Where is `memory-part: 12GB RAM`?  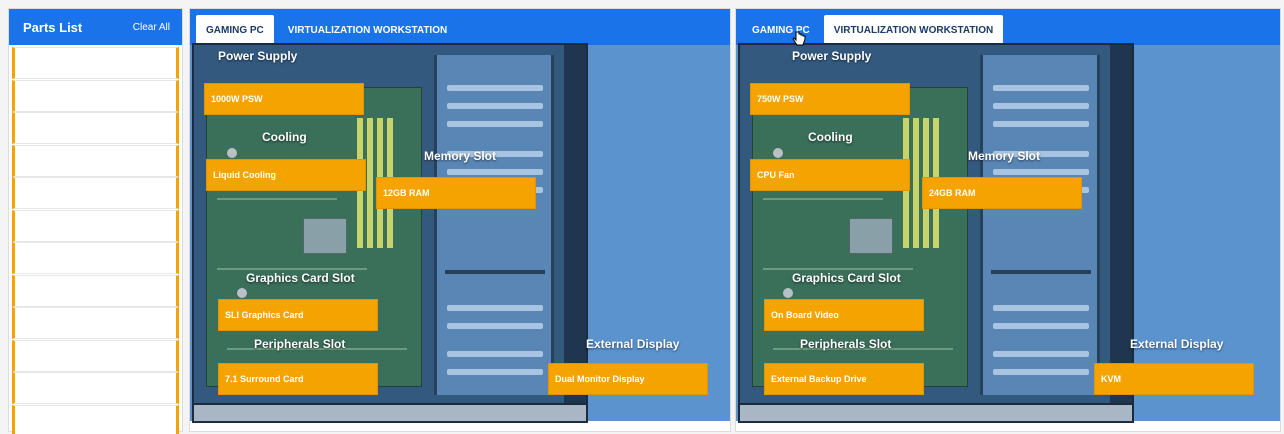 memory-part: 12GB RAM is located at coordinates (456, 193).